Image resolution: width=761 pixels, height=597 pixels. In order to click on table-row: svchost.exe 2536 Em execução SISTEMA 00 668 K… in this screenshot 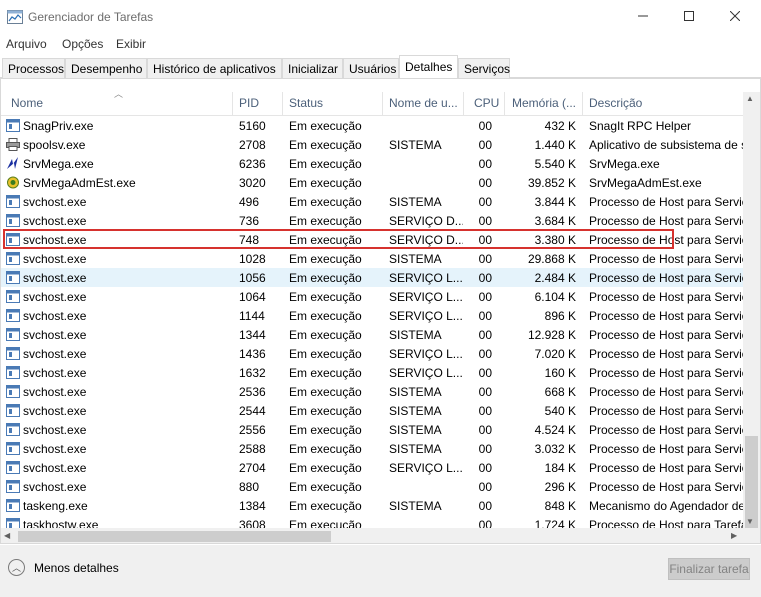, I will do `click(372, 391)`.